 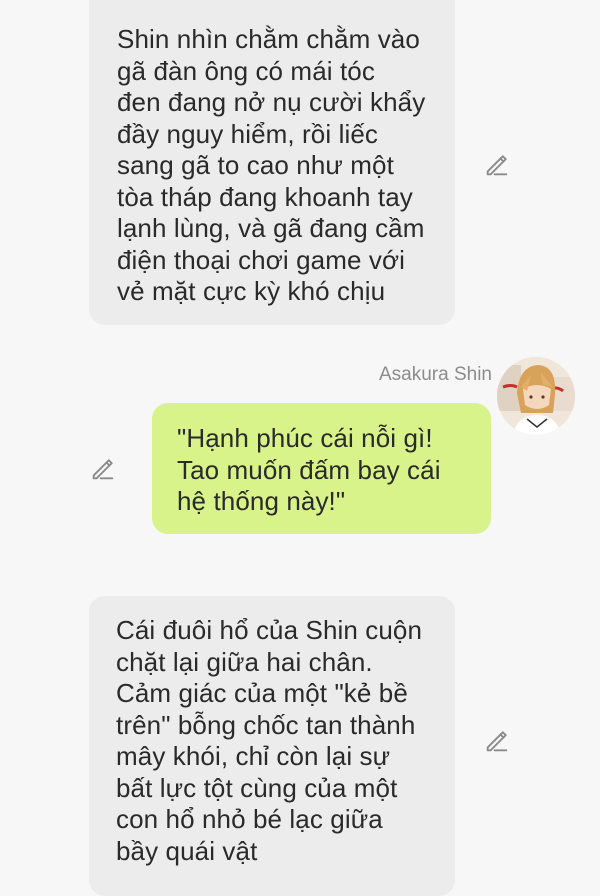 What do you see at coordinates (435, 374) in the screenshot?
I see `sender-name: Asakura Shin` at bounding box center [435, 374].